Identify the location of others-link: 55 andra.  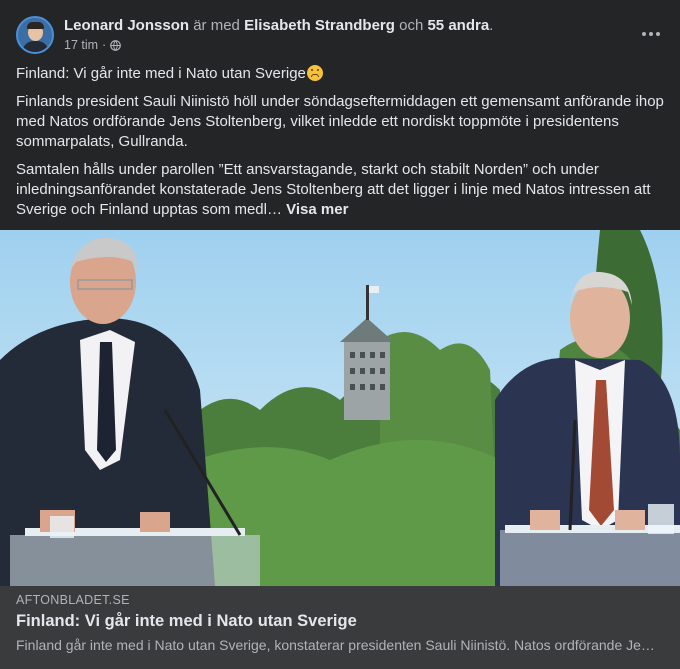
(458, 25).